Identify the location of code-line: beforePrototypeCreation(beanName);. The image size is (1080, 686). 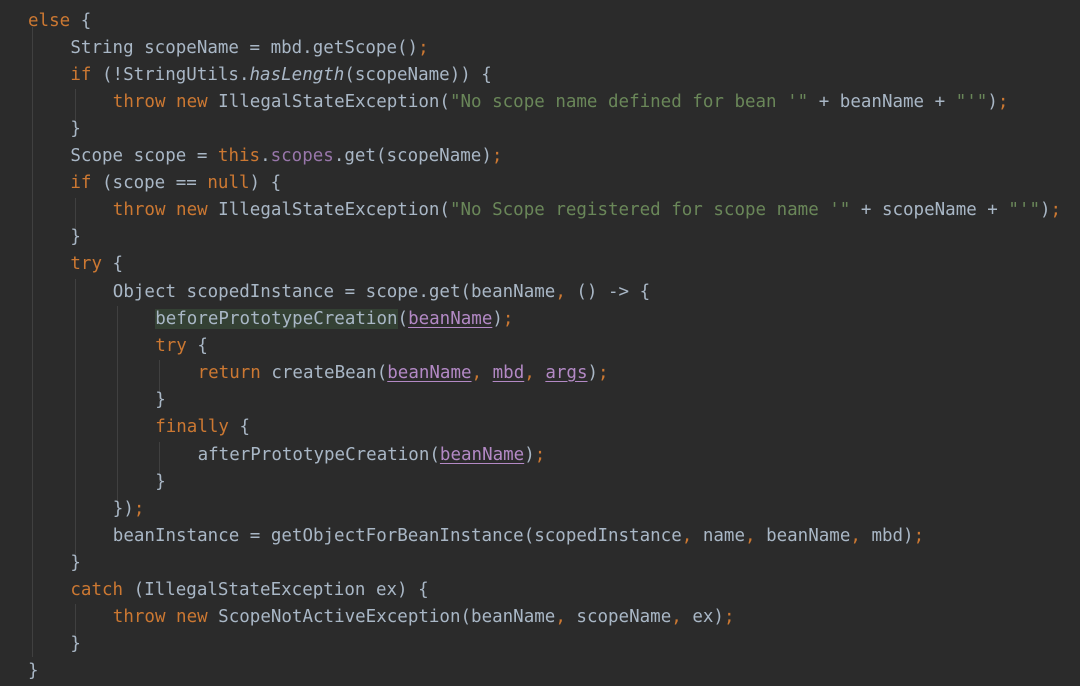
(334, 319).